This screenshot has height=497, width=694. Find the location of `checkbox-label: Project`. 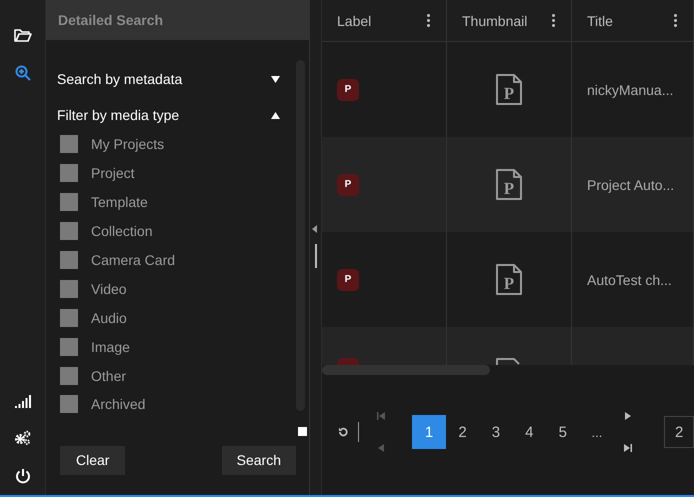

checkbox-label: Project is located at coordinates (113, 173).